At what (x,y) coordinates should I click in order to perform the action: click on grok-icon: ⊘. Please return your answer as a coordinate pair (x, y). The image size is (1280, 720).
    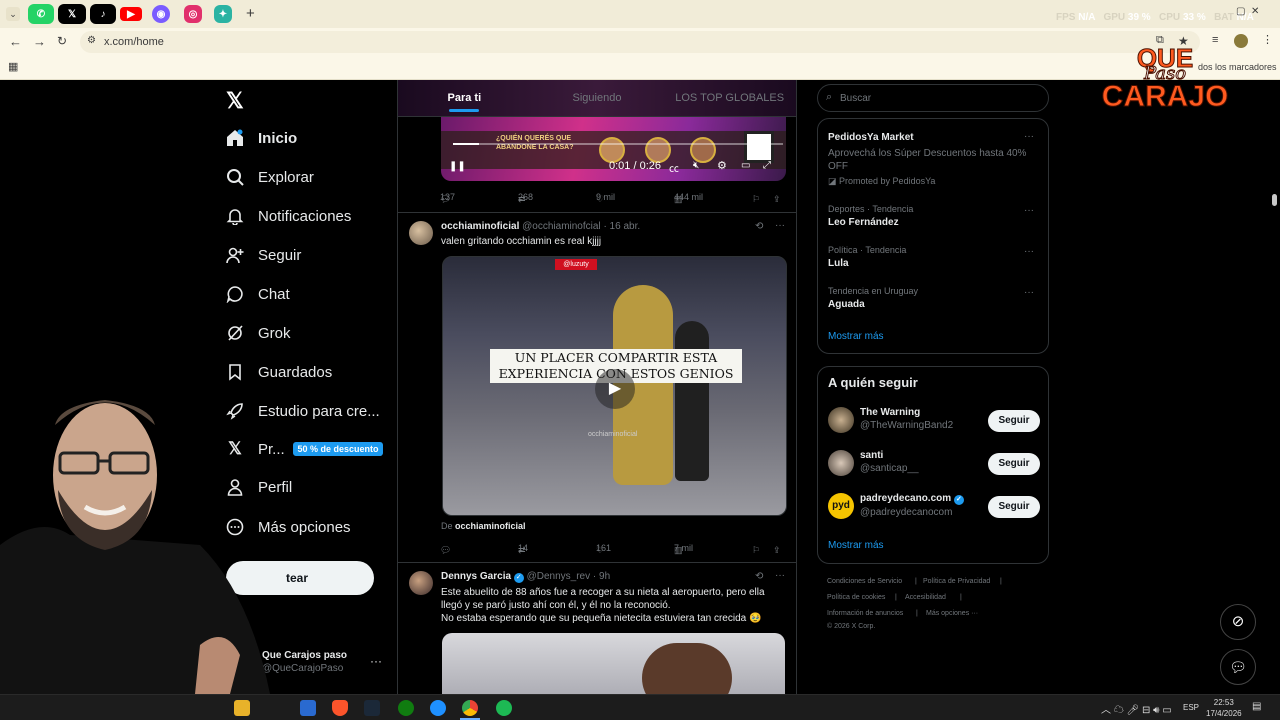
    Looking at the image, I should click on (1238, 622).